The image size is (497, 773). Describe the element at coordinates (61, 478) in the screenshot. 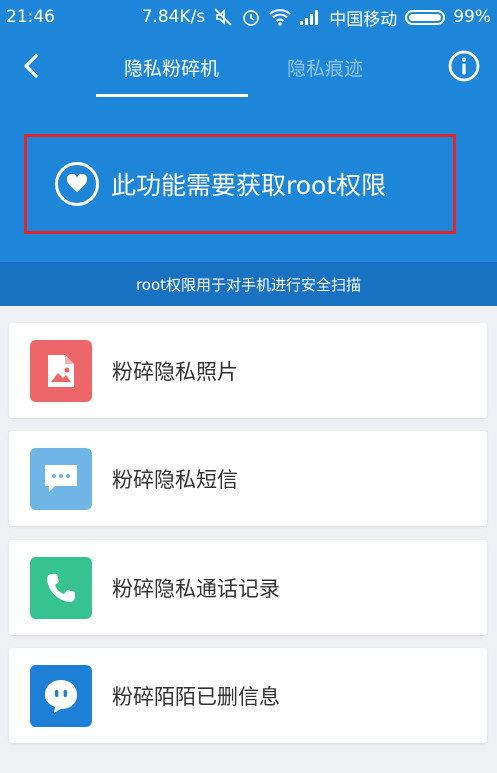

I see `message-icon` at that location.